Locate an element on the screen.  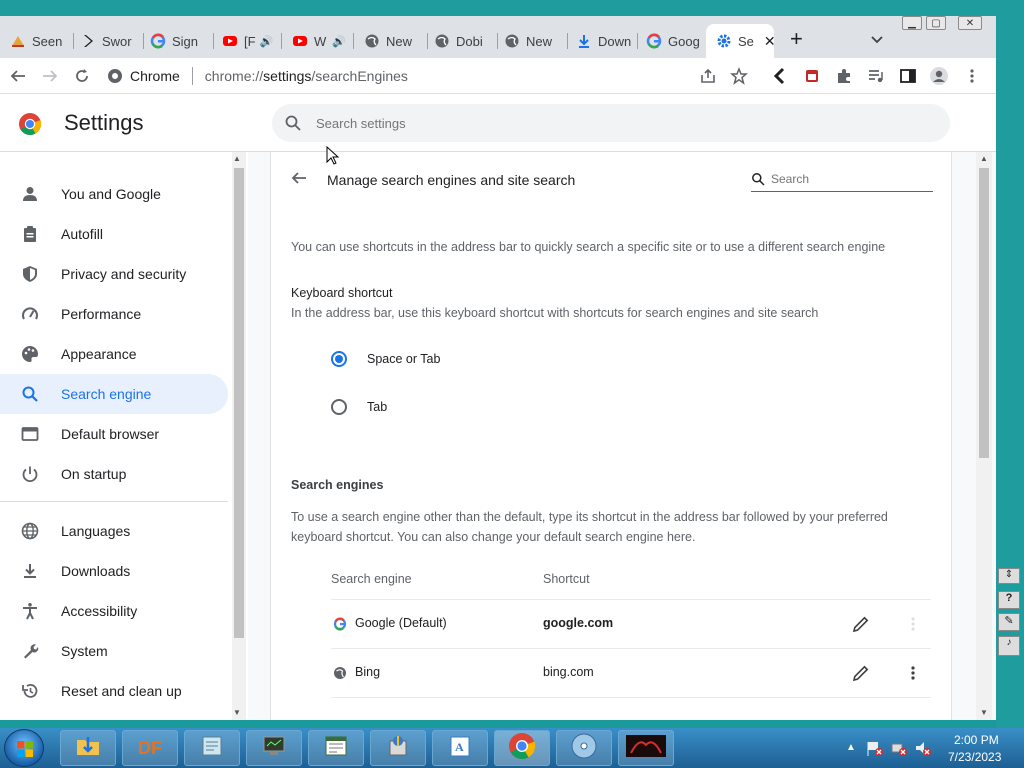
sidebar-item-reset: Reset and clean up is located at coordinates (114, 691).